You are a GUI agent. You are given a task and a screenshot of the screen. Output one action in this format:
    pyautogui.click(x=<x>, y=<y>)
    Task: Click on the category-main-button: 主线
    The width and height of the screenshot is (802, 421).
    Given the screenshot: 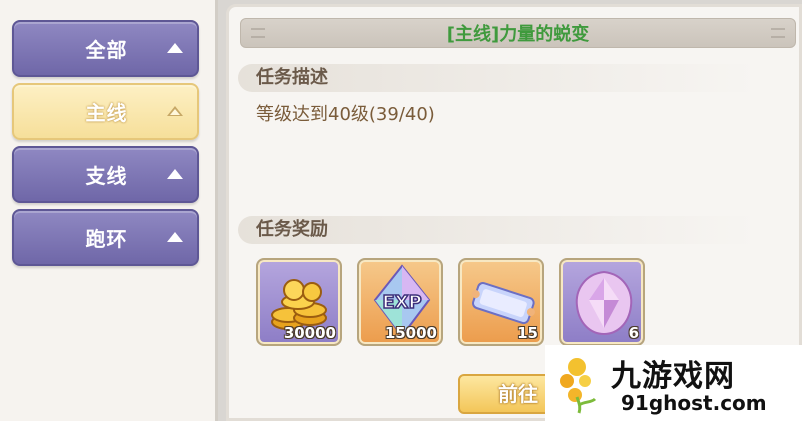 What is the action you would take?
    pyautogui.click(x=105, y=111)
    